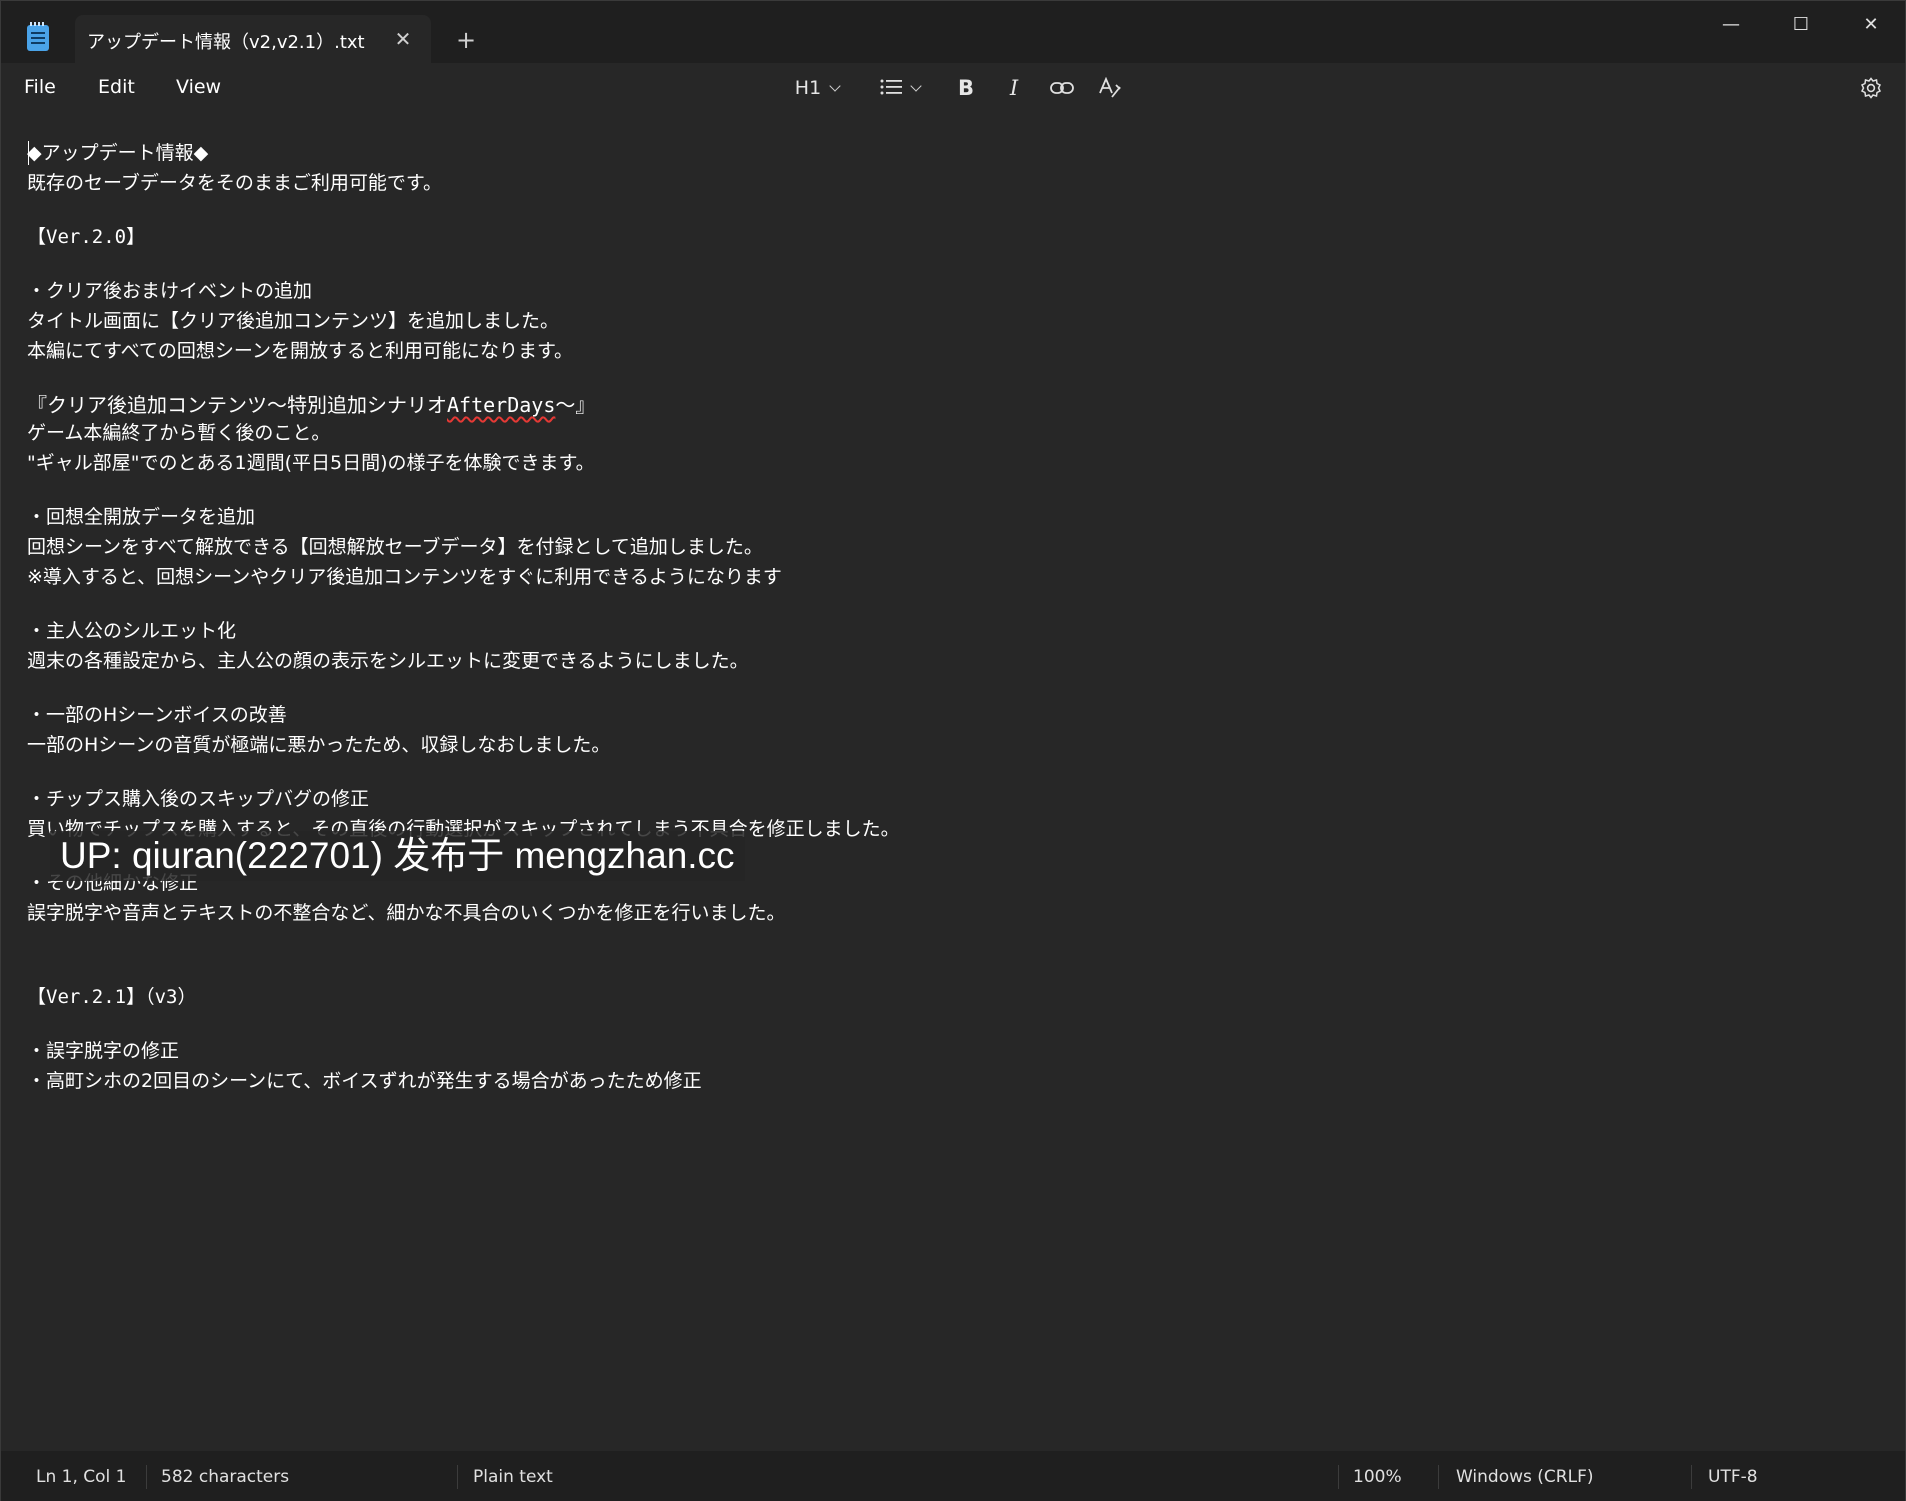  I want to click on text-line: ◆アップデート情報◆, so click(118, 153).